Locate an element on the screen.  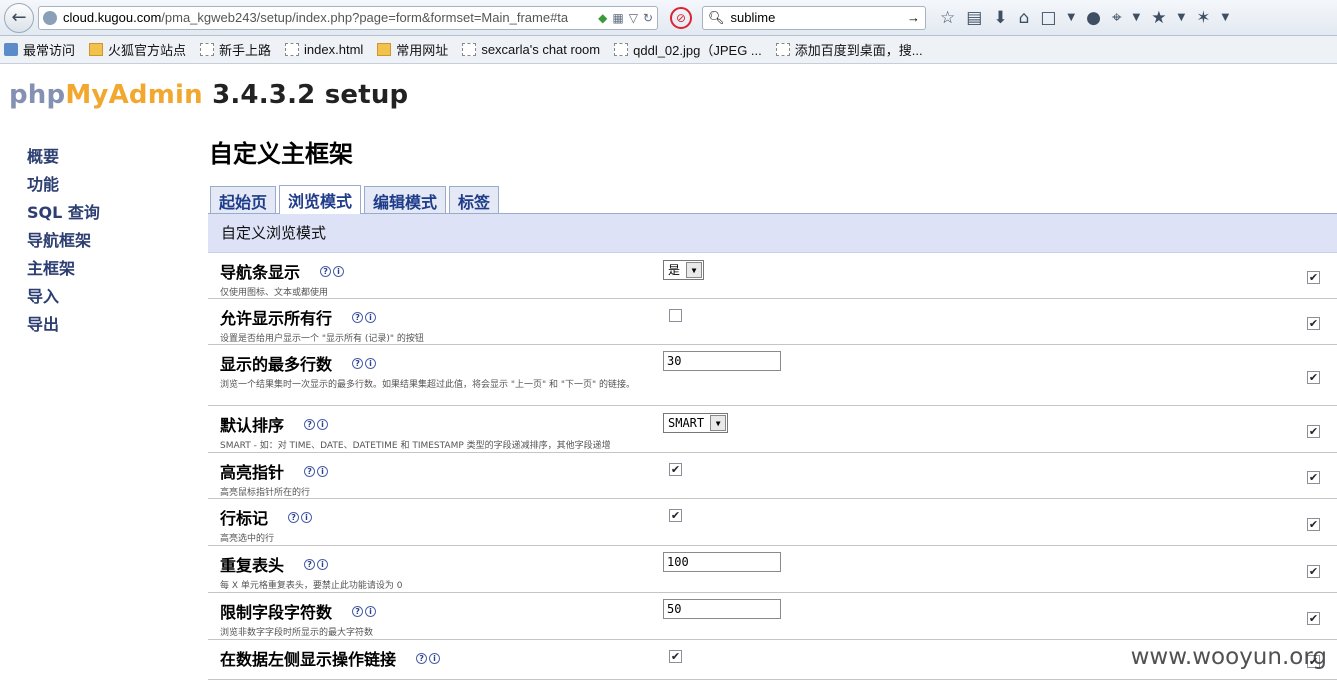
sidebar-item-export: 导出 is located at coordinates (63, 328).